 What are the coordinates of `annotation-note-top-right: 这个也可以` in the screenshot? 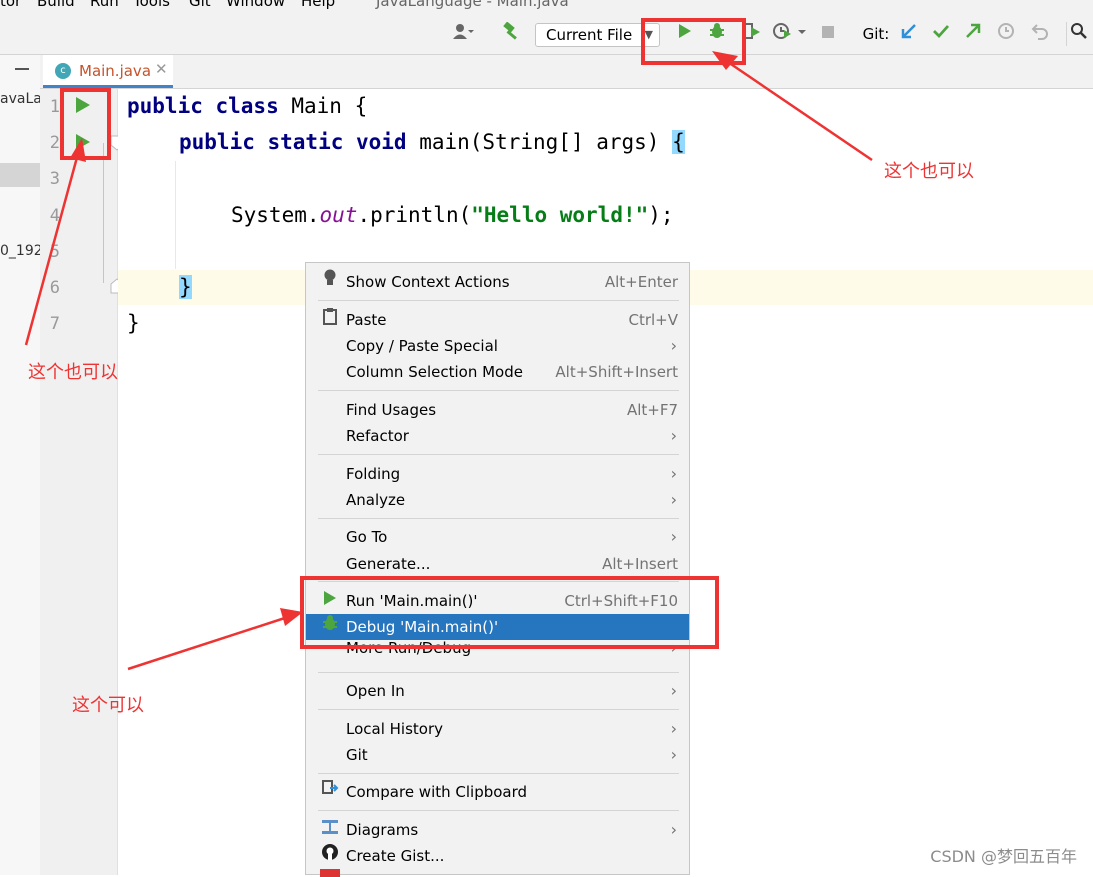 It's located at (929, 171).